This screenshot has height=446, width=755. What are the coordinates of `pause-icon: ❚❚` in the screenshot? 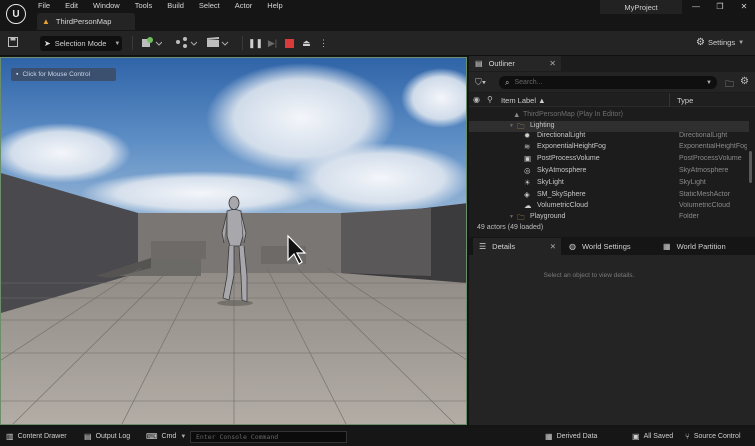 It's located at (255, 43).